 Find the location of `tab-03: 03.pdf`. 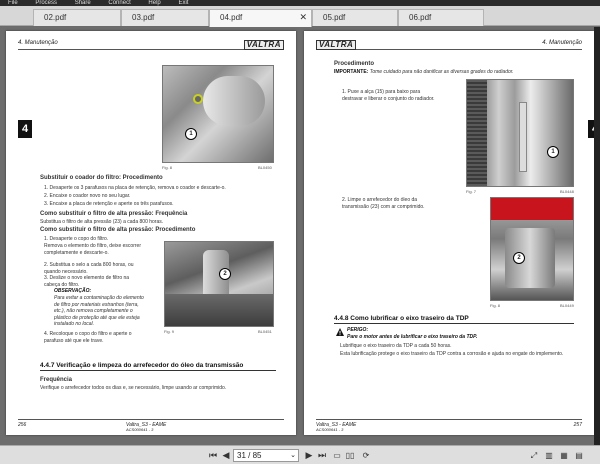

tab-03: 03.pdf is located at coordinates (165, 17).